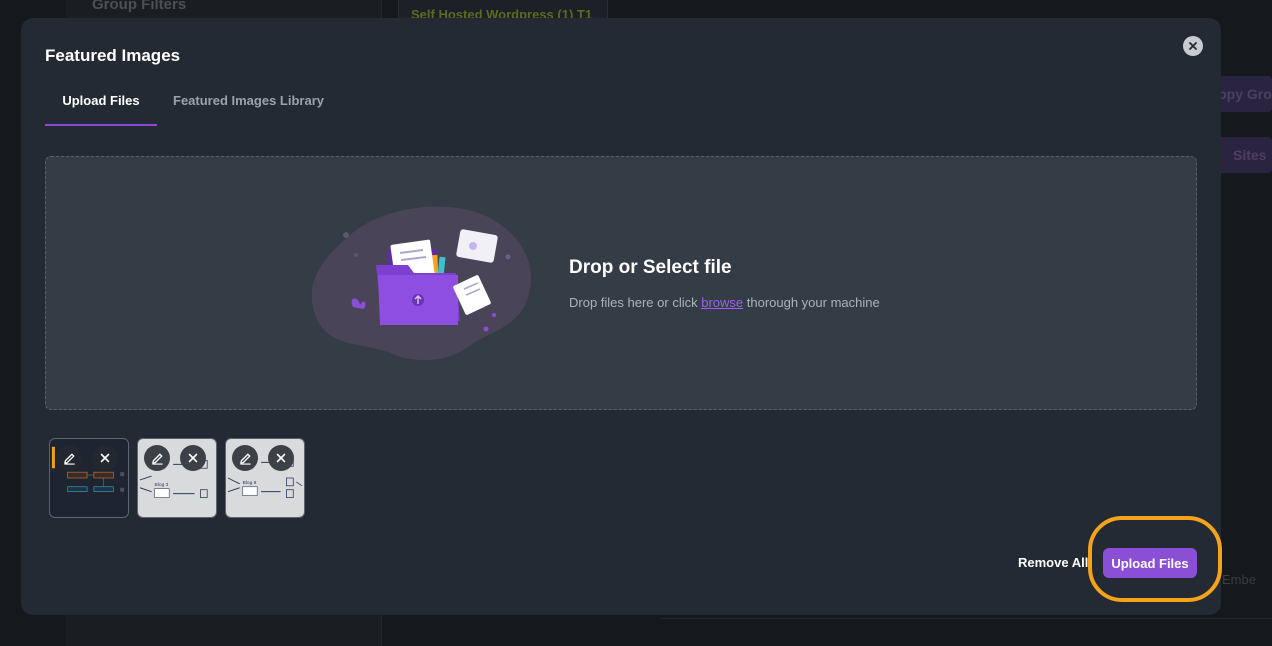  What do you see at coordinates (1239, 579) in the screenshot?
I see `background-embed-text: Embe` at bounding box center [1239, 579].